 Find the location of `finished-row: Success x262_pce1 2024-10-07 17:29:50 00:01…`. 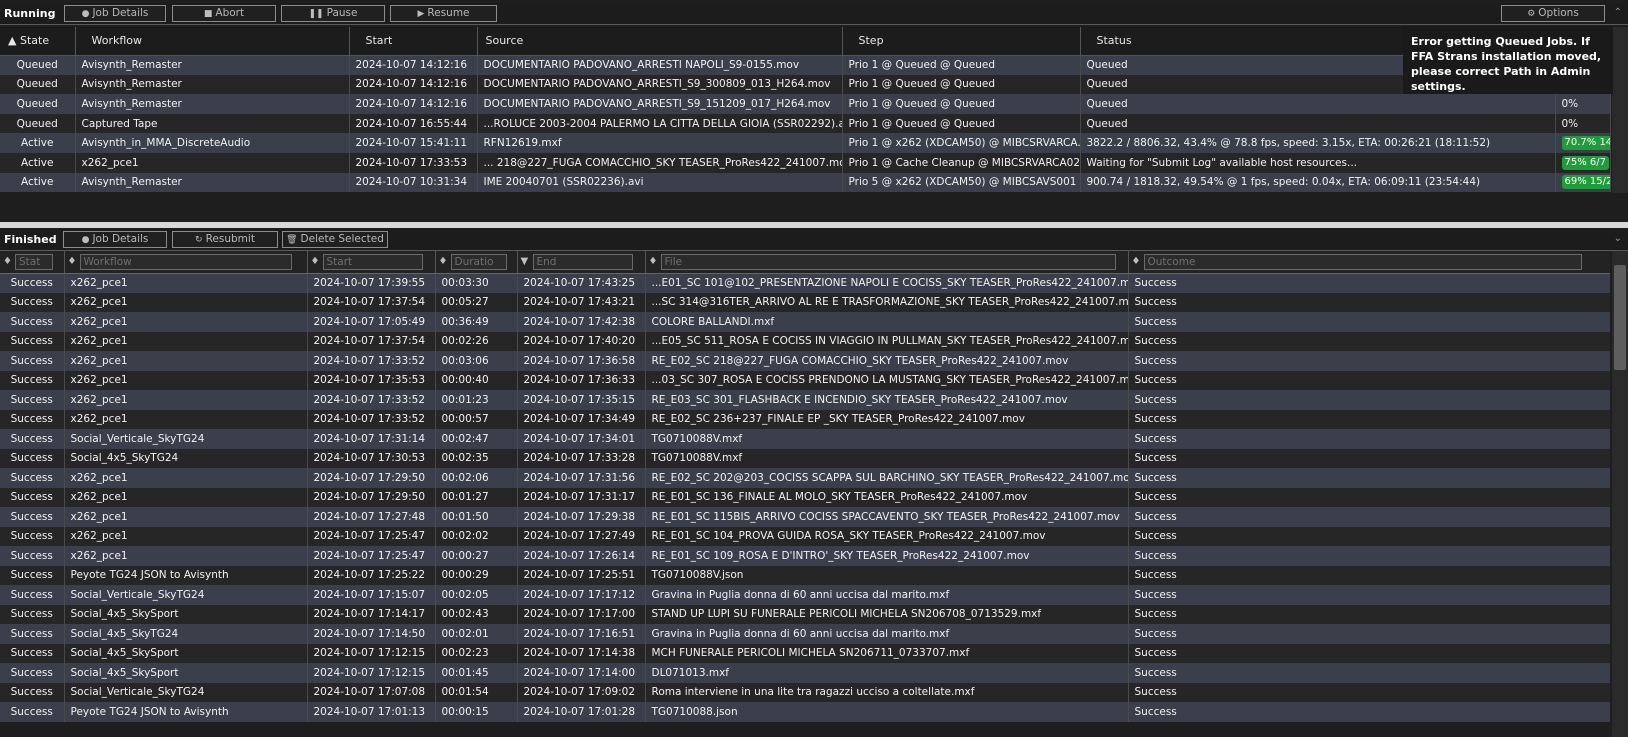

finished-row: Success x262_pce1 2024-10-07 17:29:50 00:01… is located at coordinates (805, 497).